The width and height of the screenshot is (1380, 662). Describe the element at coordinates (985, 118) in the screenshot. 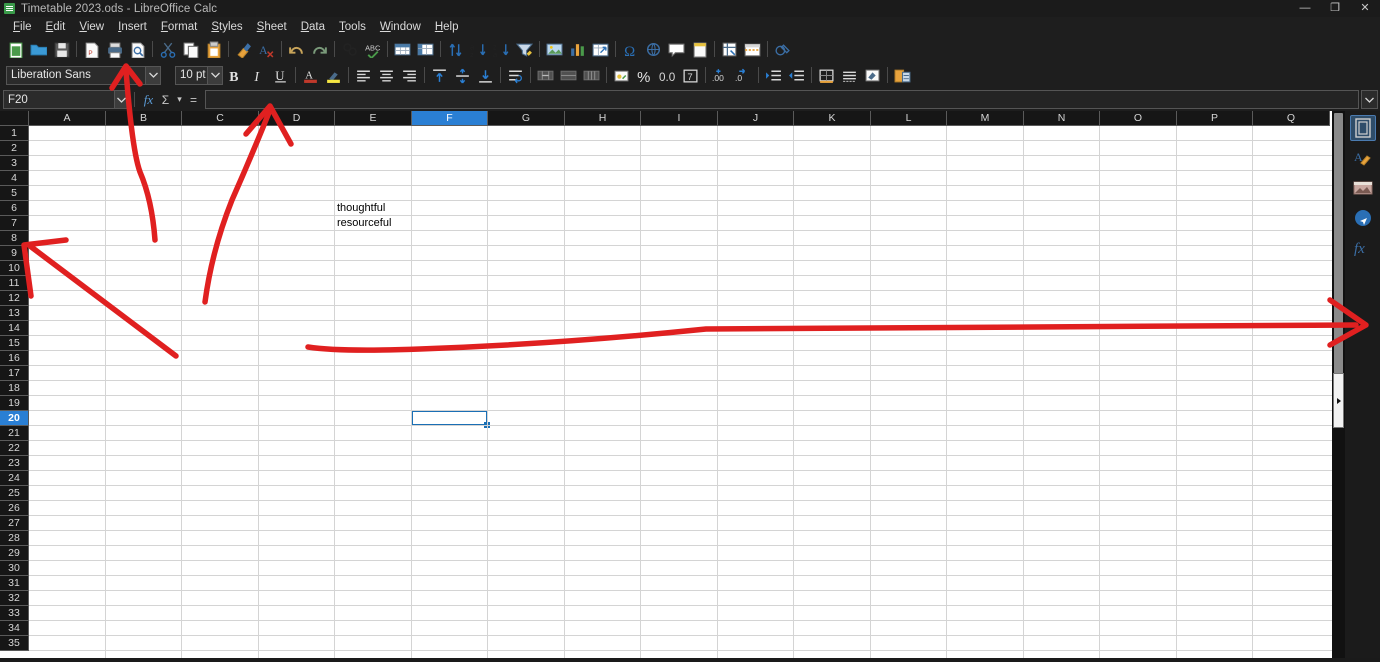

I see `column-header-m: M` at that location.